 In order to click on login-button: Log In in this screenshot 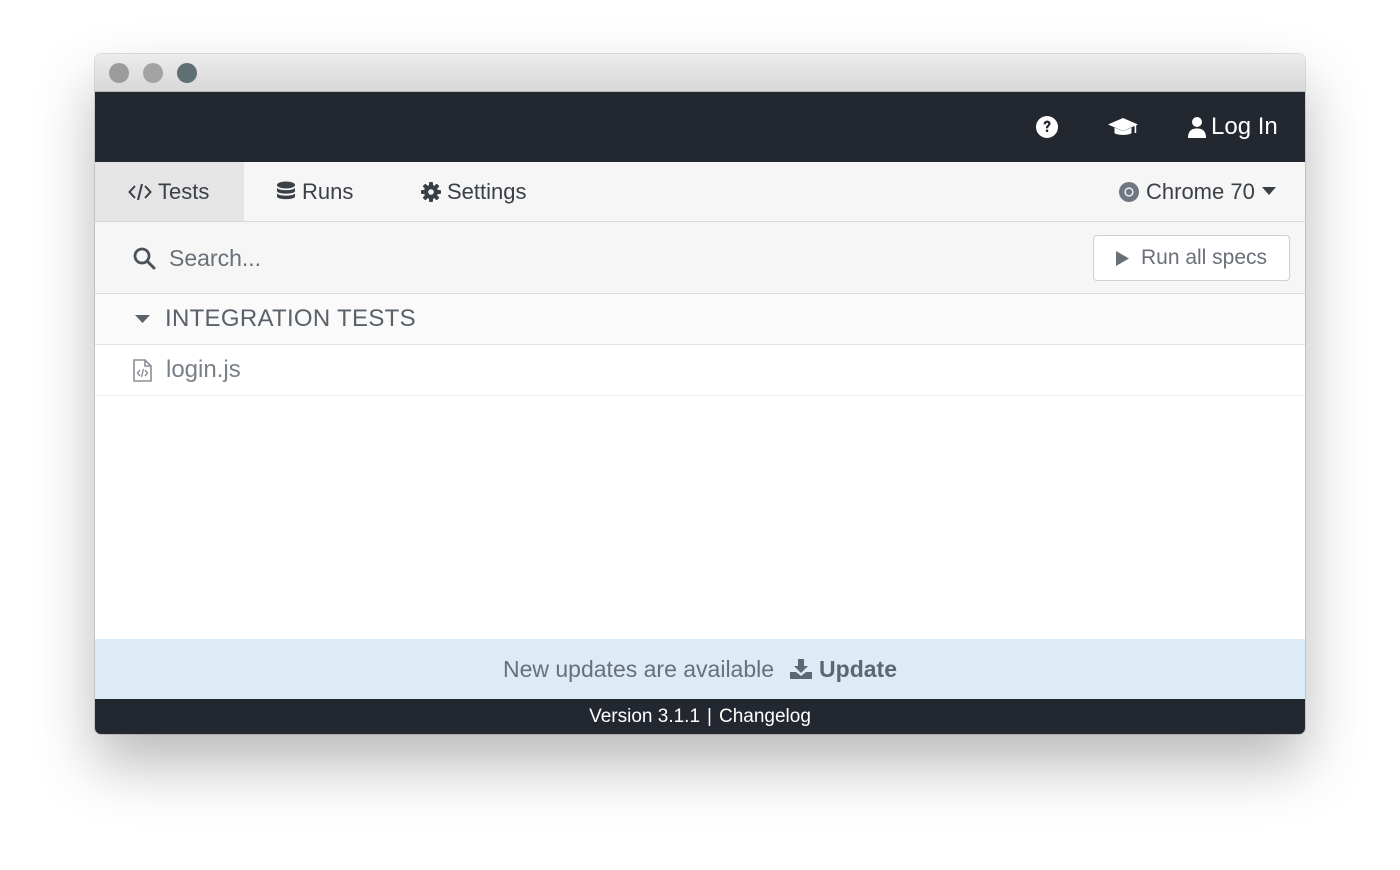, I will do `click(1233, 127)`.